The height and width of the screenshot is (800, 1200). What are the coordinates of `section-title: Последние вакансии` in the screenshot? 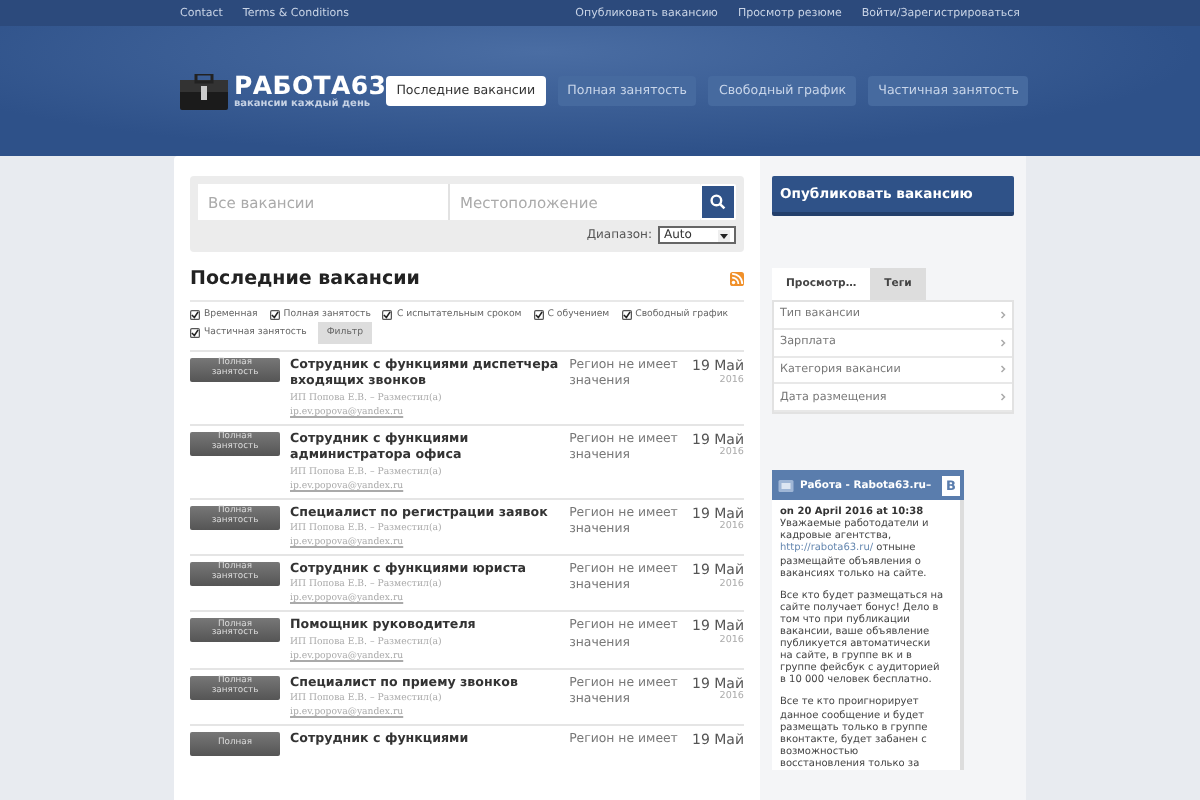 It's located at (305, 279).